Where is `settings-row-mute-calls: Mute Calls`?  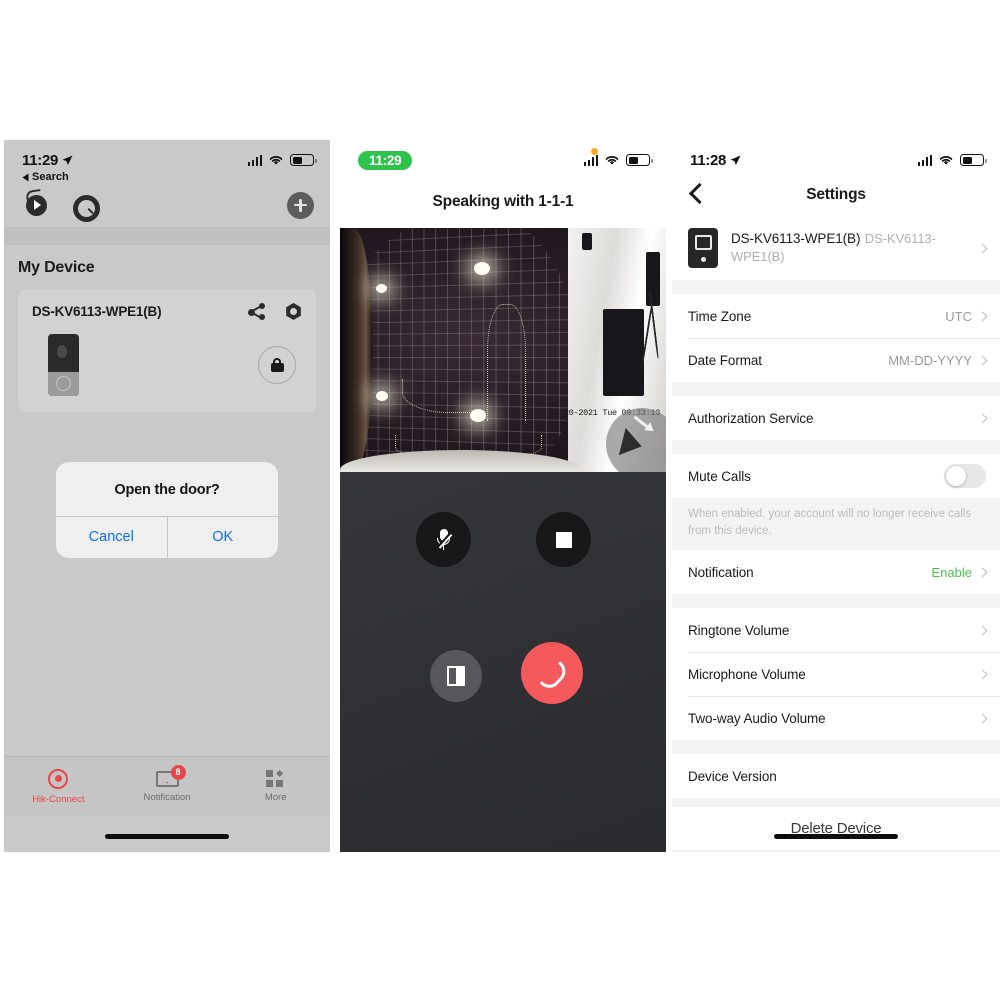 settings-row-mute-calls: Mute Calls is located at coordinates (836, 476).